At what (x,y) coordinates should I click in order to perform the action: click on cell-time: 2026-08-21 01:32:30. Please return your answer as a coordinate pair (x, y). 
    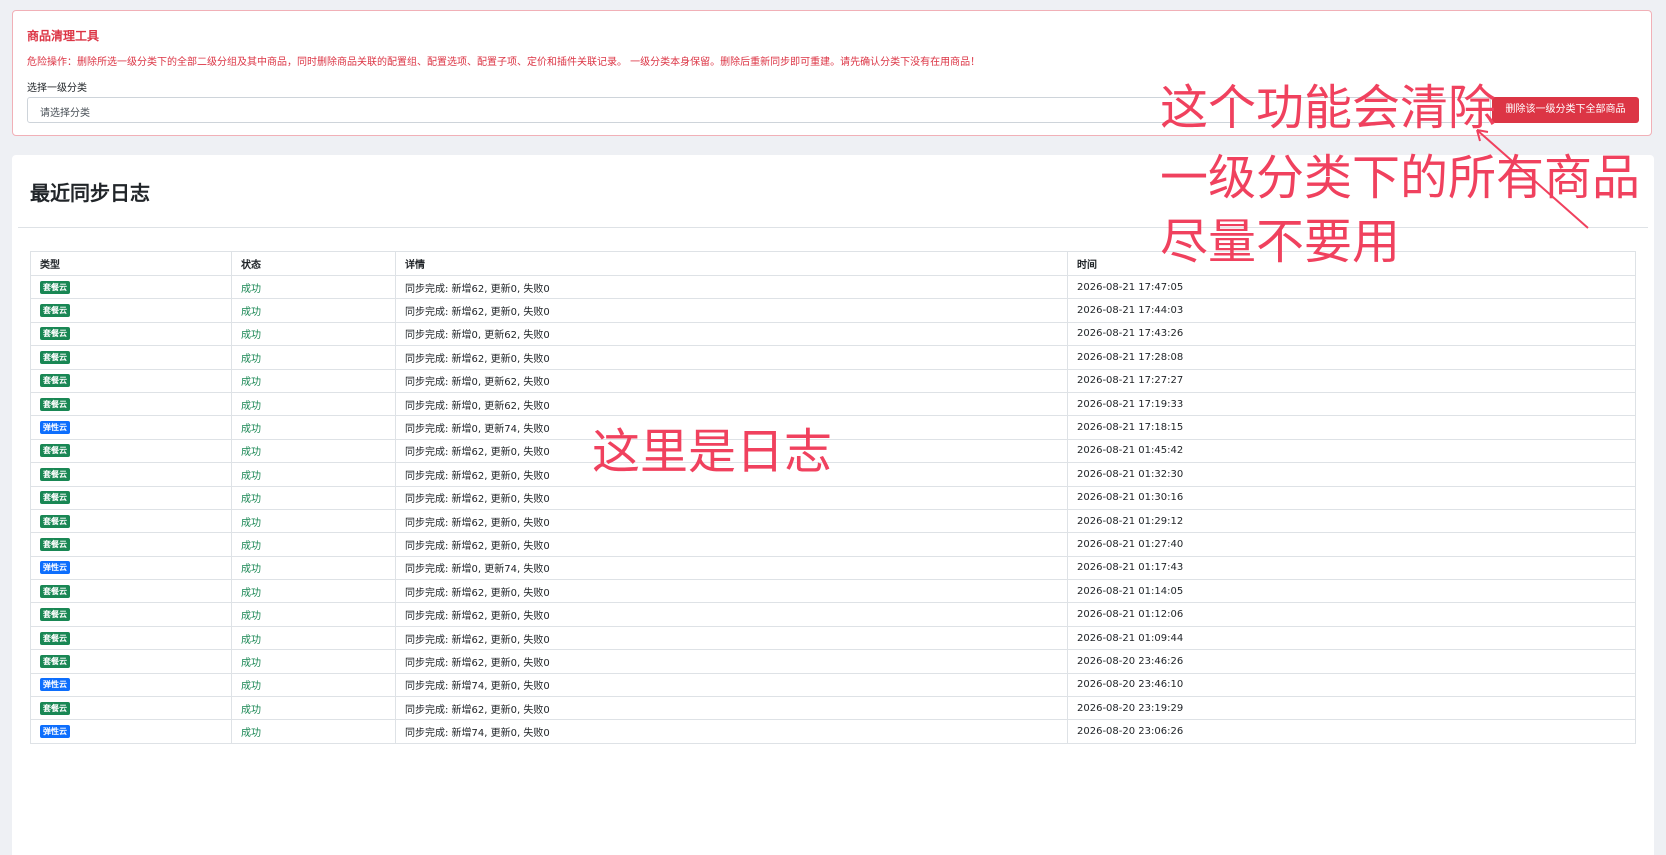
    Looking at the image, I should click on (1351, 474).